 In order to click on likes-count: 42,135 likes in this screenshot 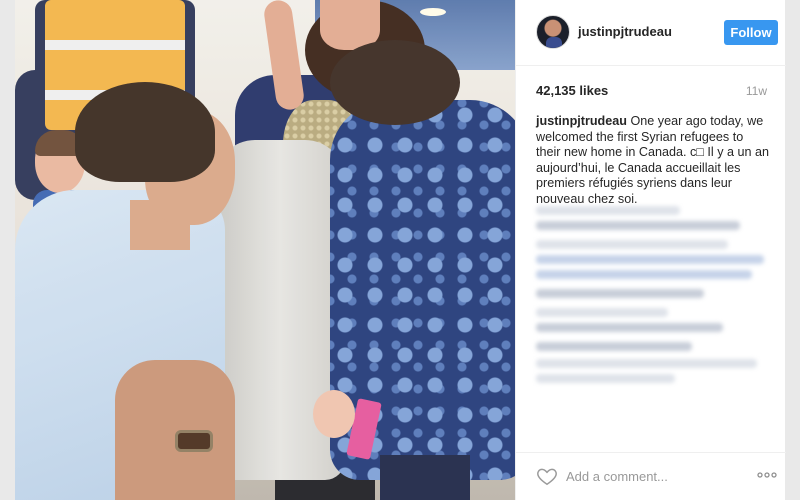, I will do `click(572, 90)`.